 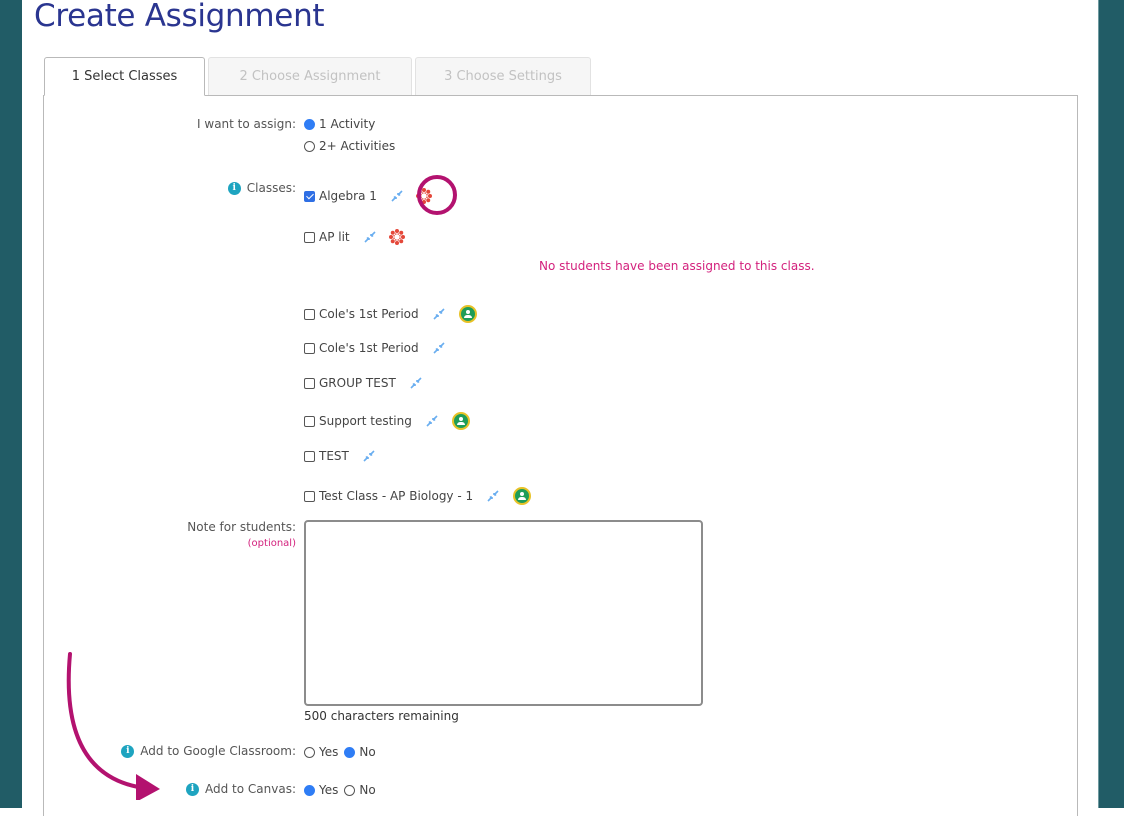 I want to click on class-item: AP lit, so click(x=355, y=237).